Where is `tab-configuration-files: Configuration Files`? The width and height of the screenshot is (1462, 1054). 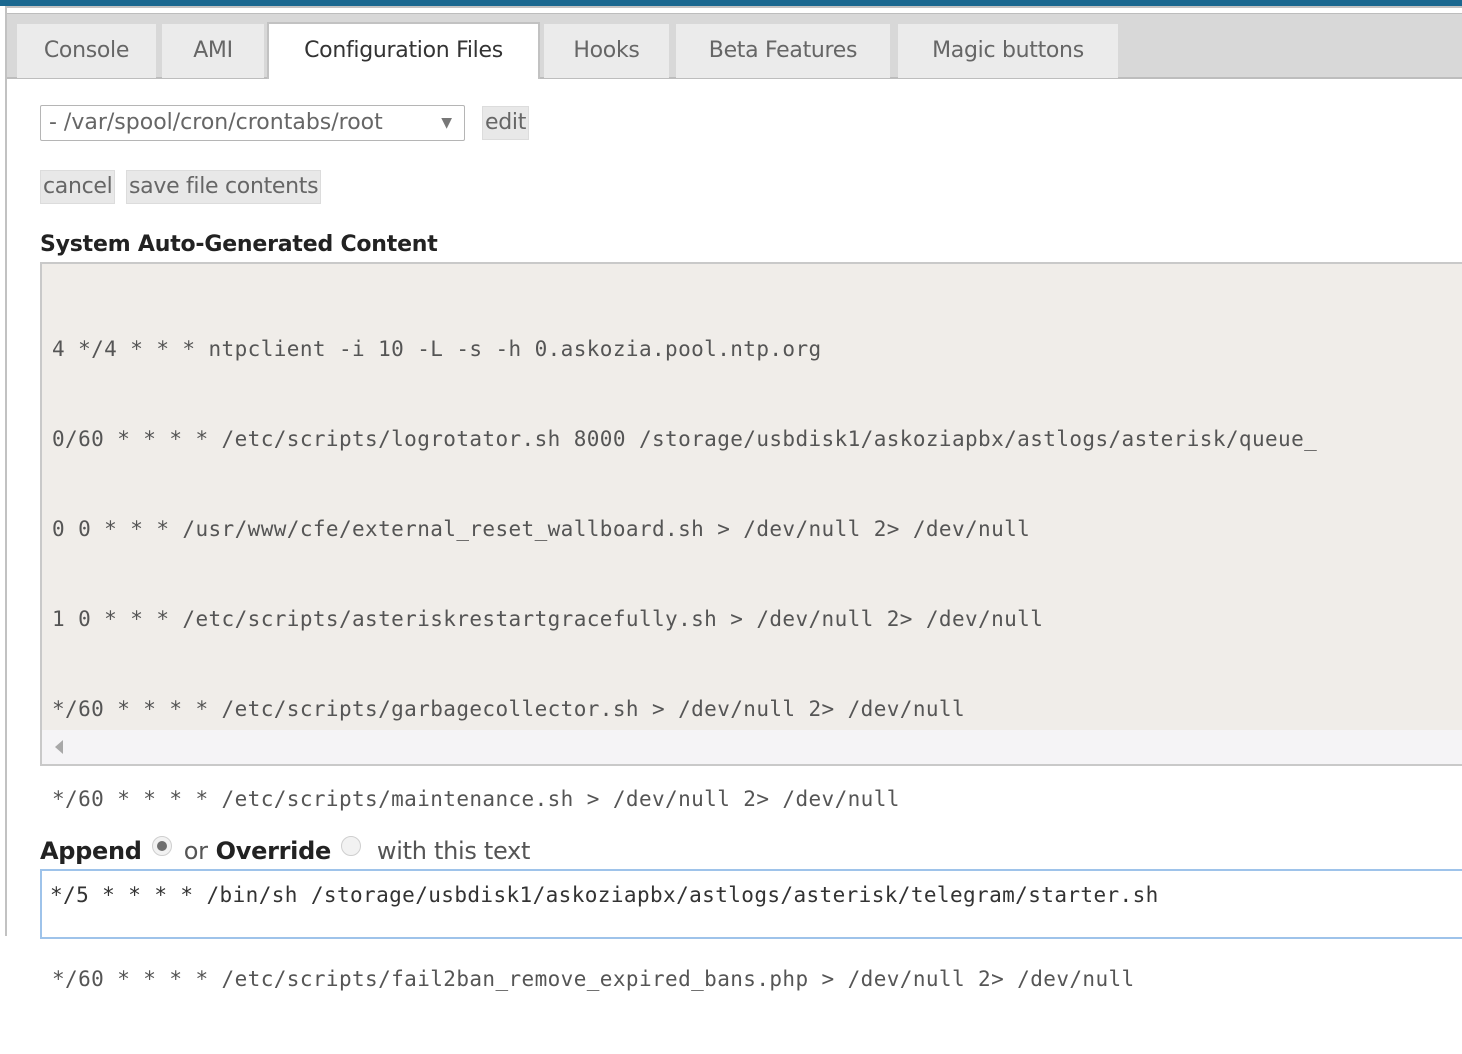 tab-configuration-files: Configuration Files is located at coordinates (403, 50).